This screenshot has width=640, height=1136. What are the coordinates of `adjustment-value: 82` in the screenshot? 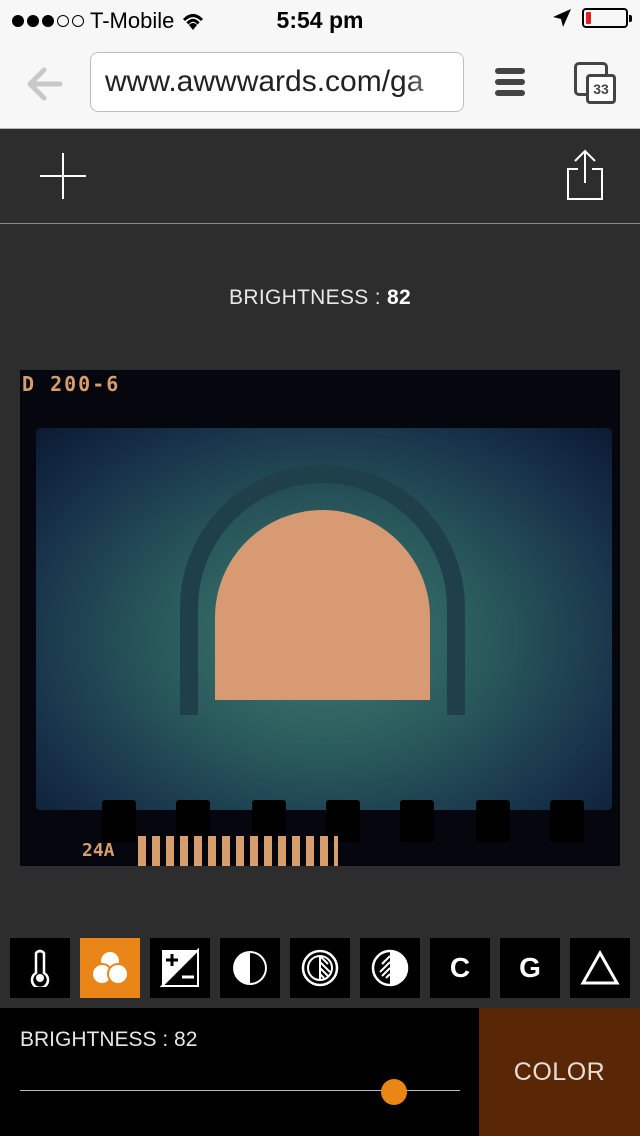 It's located at (398, 297).